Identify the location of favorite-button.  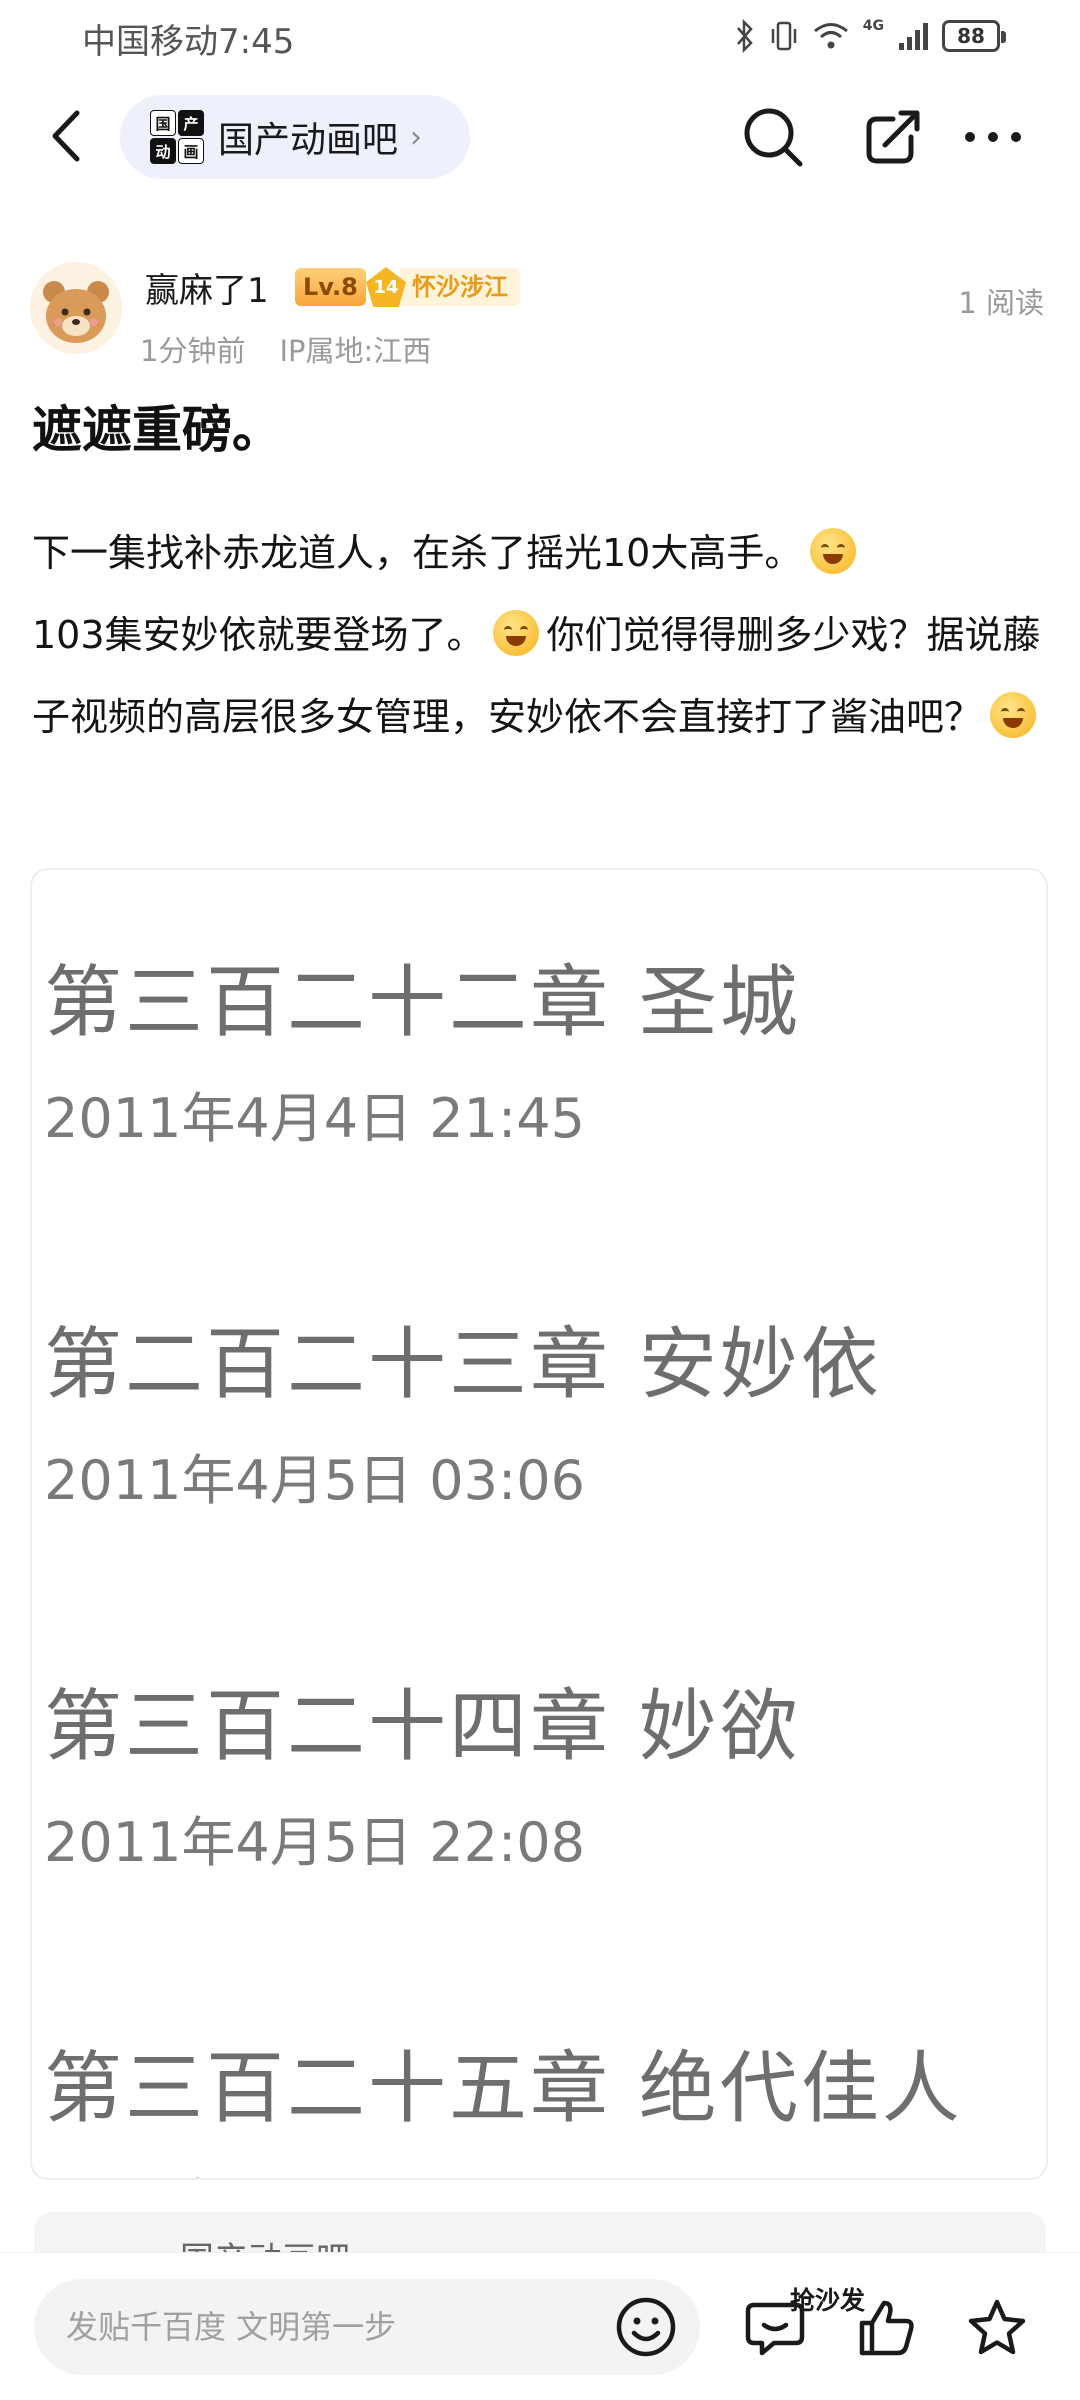
(997, 2328).